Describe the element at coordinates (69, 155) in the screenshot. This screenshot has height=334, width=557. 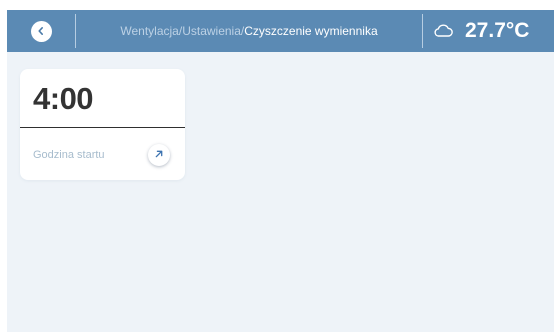
I see `start-time-label: Godzina startu` at that location.